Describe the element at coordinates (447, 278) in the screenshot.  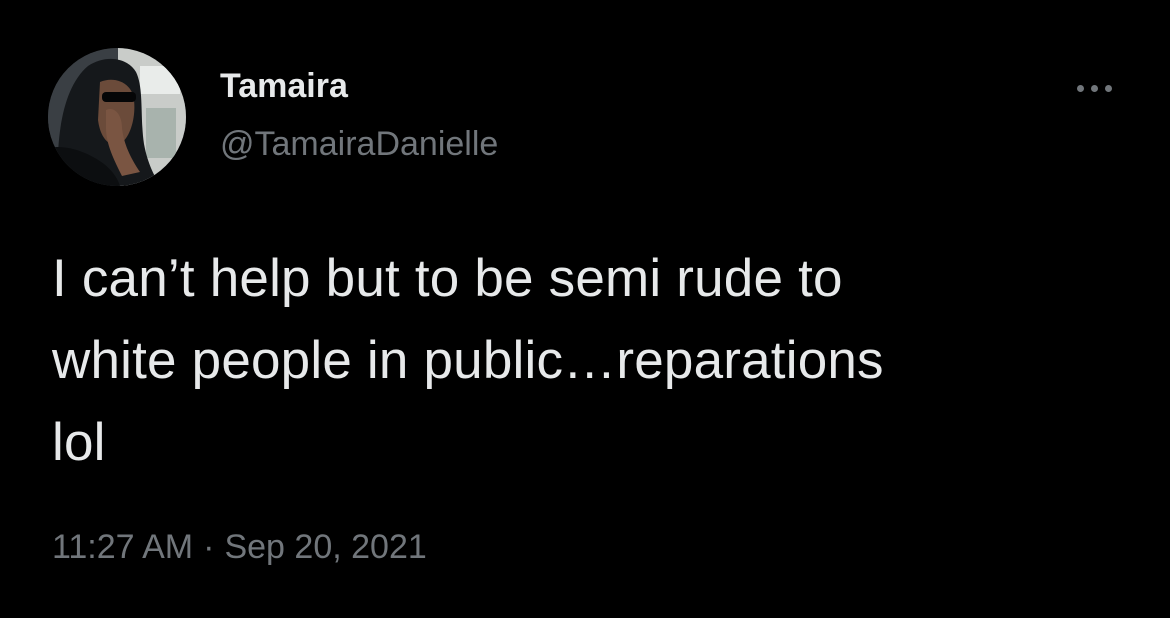
I see `tweet-text-line: I can’t help but to be semi rude to` at that location.